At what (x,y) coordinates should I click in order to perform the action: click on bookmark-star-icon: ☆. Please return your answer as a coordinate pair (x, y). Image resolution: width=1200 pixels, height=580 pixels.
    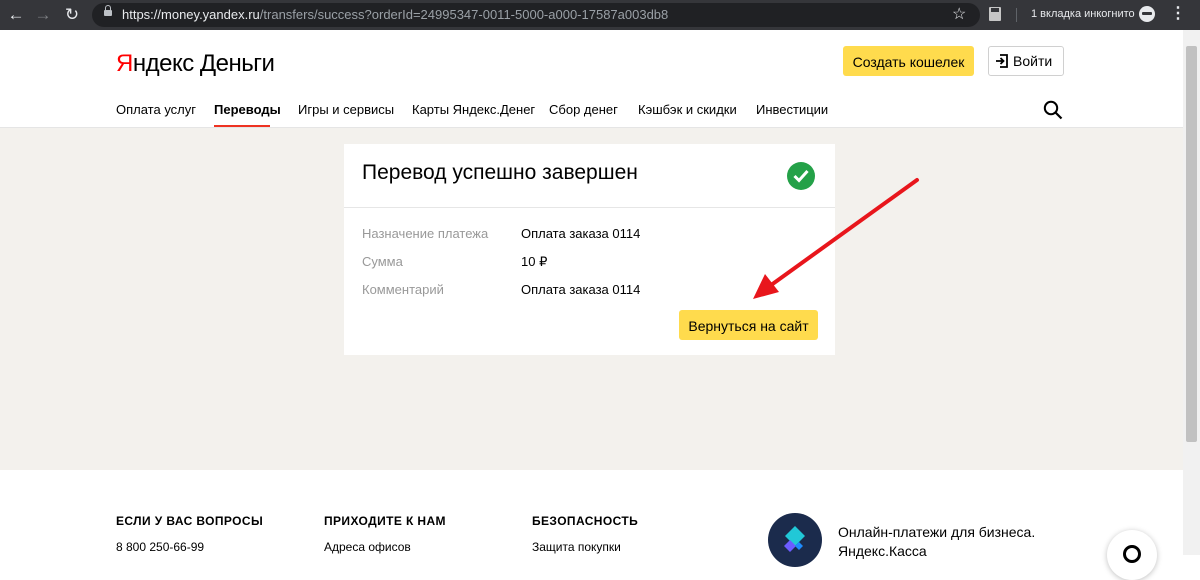
    Looking at the image, I should click on (959, 14).